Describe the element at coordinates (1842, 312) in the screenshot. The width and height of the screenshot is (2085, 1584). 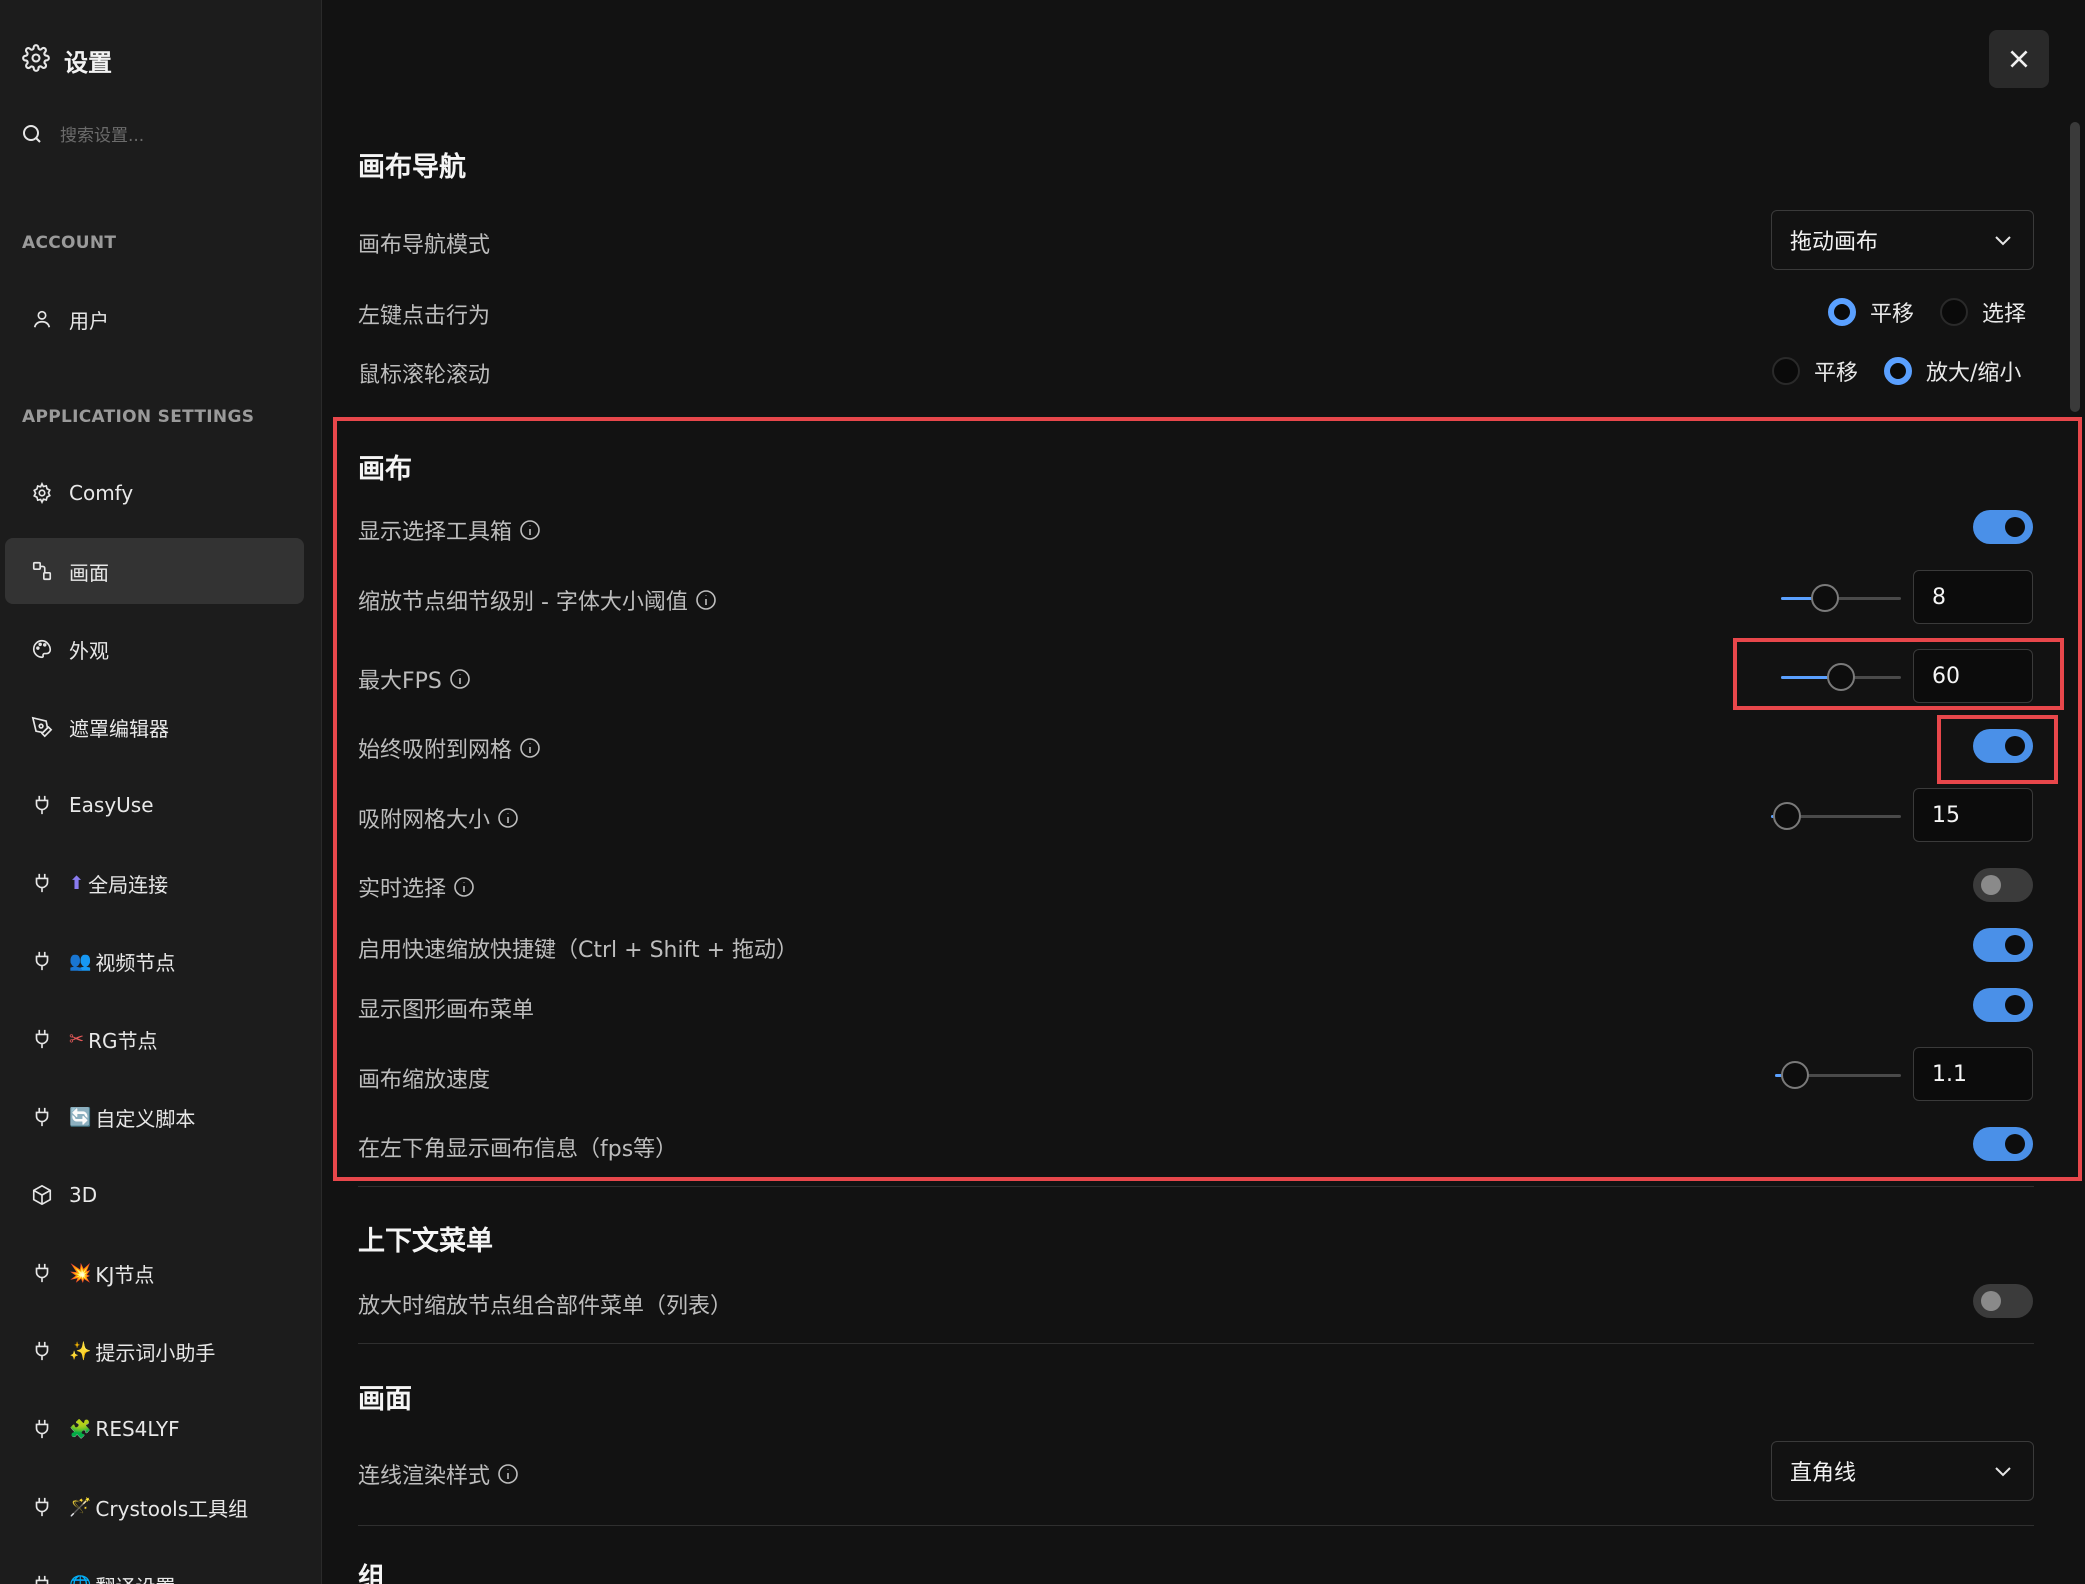
I see `radio-left-click-pan` at that location.